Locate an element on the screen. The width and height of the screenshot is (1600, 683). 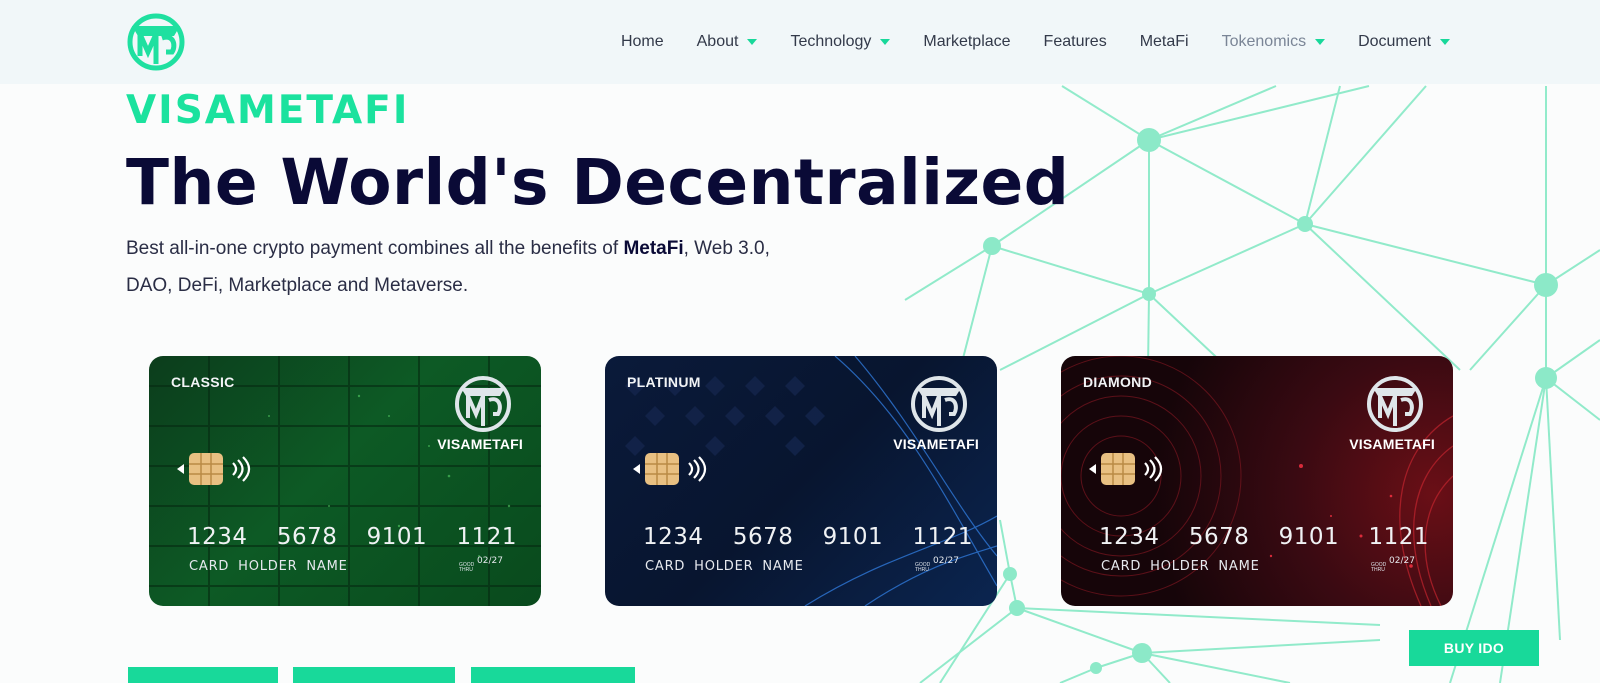
nav-marketplace: Marketplace is located at coordinates (966, 42).